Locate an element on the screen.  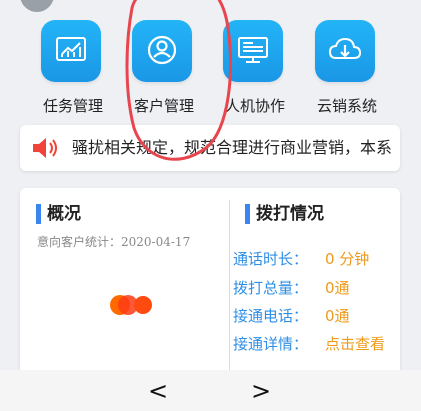
chevron-left-icon: < is located at coordinates (158, 391).